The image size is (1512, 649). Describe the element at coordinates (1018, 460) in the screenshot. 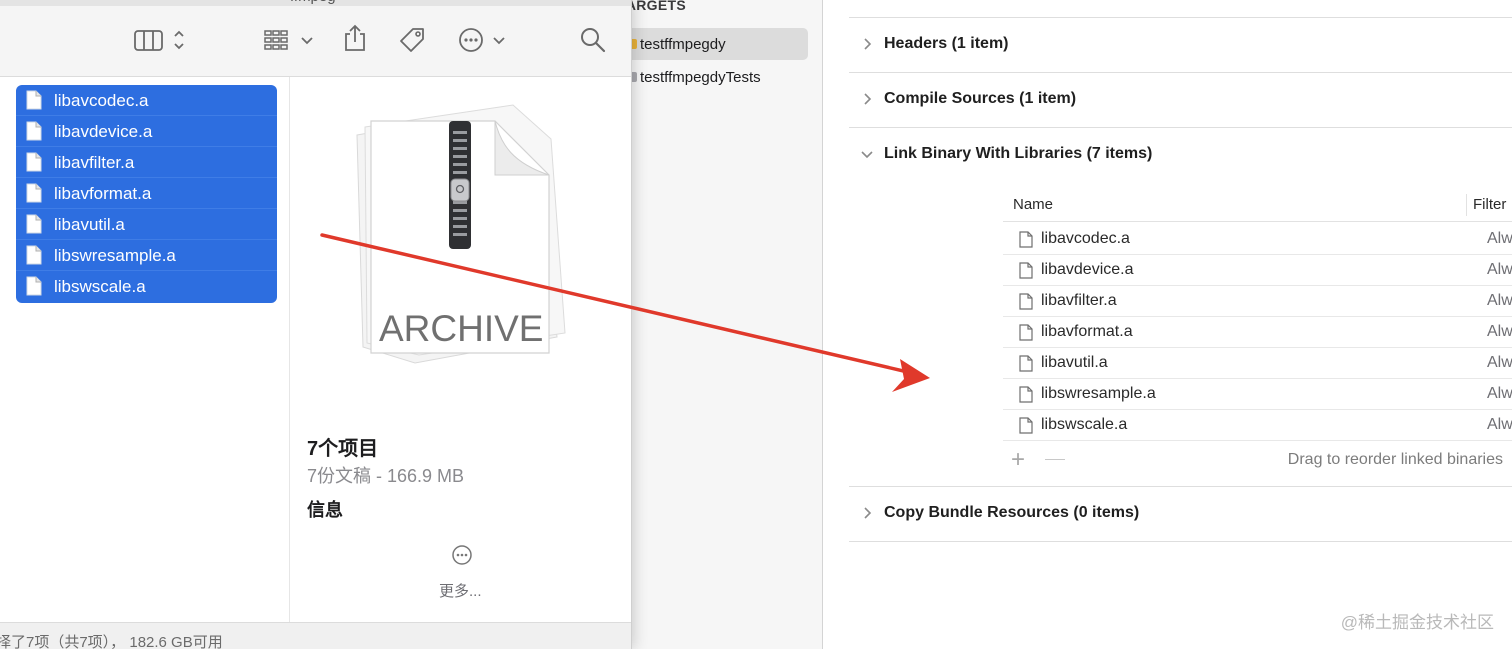

I see `add-library-button: +` at that location.